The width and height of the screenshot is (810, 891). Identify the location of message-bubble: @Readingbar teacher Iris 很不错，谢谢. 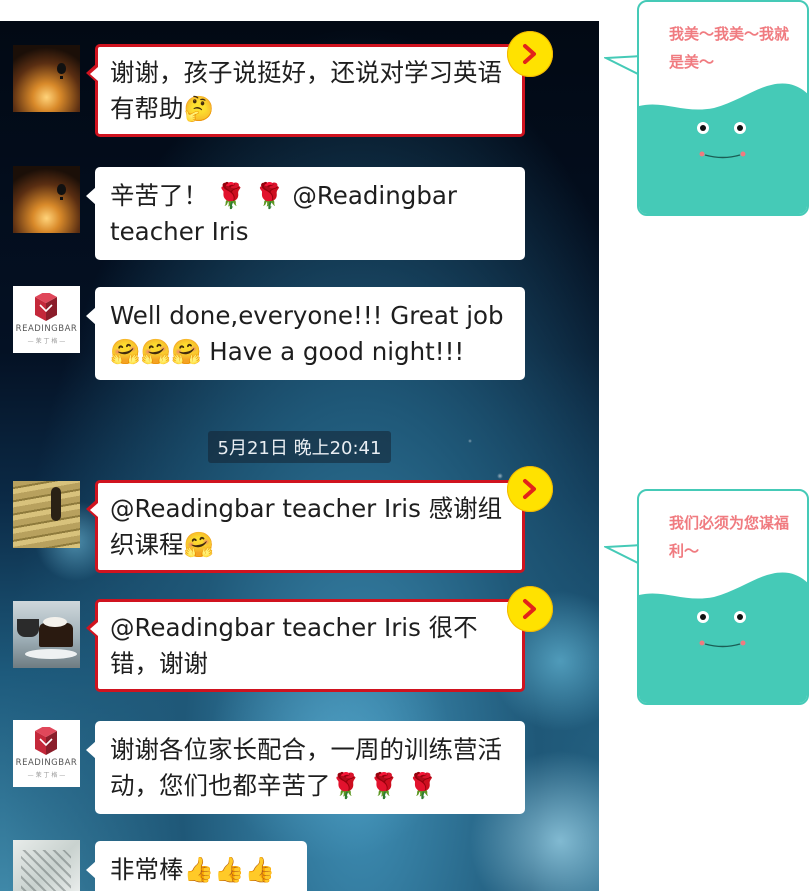
(305, 645).